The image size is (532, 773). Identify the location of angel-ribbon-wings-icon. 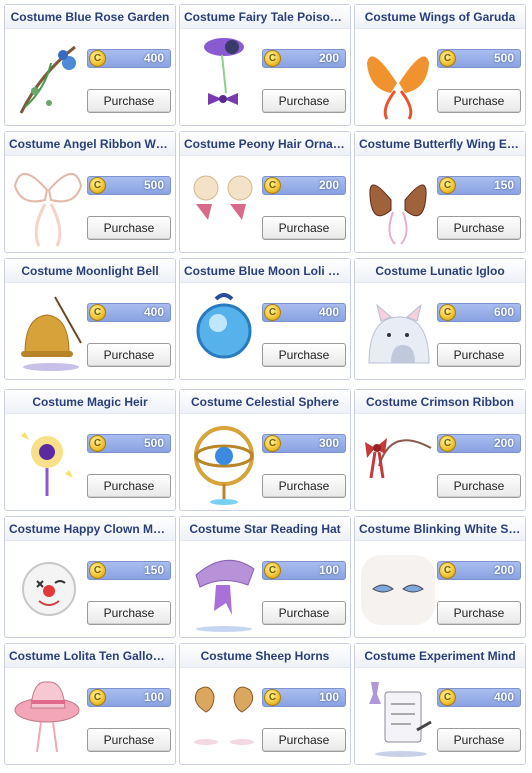
(48, 205).